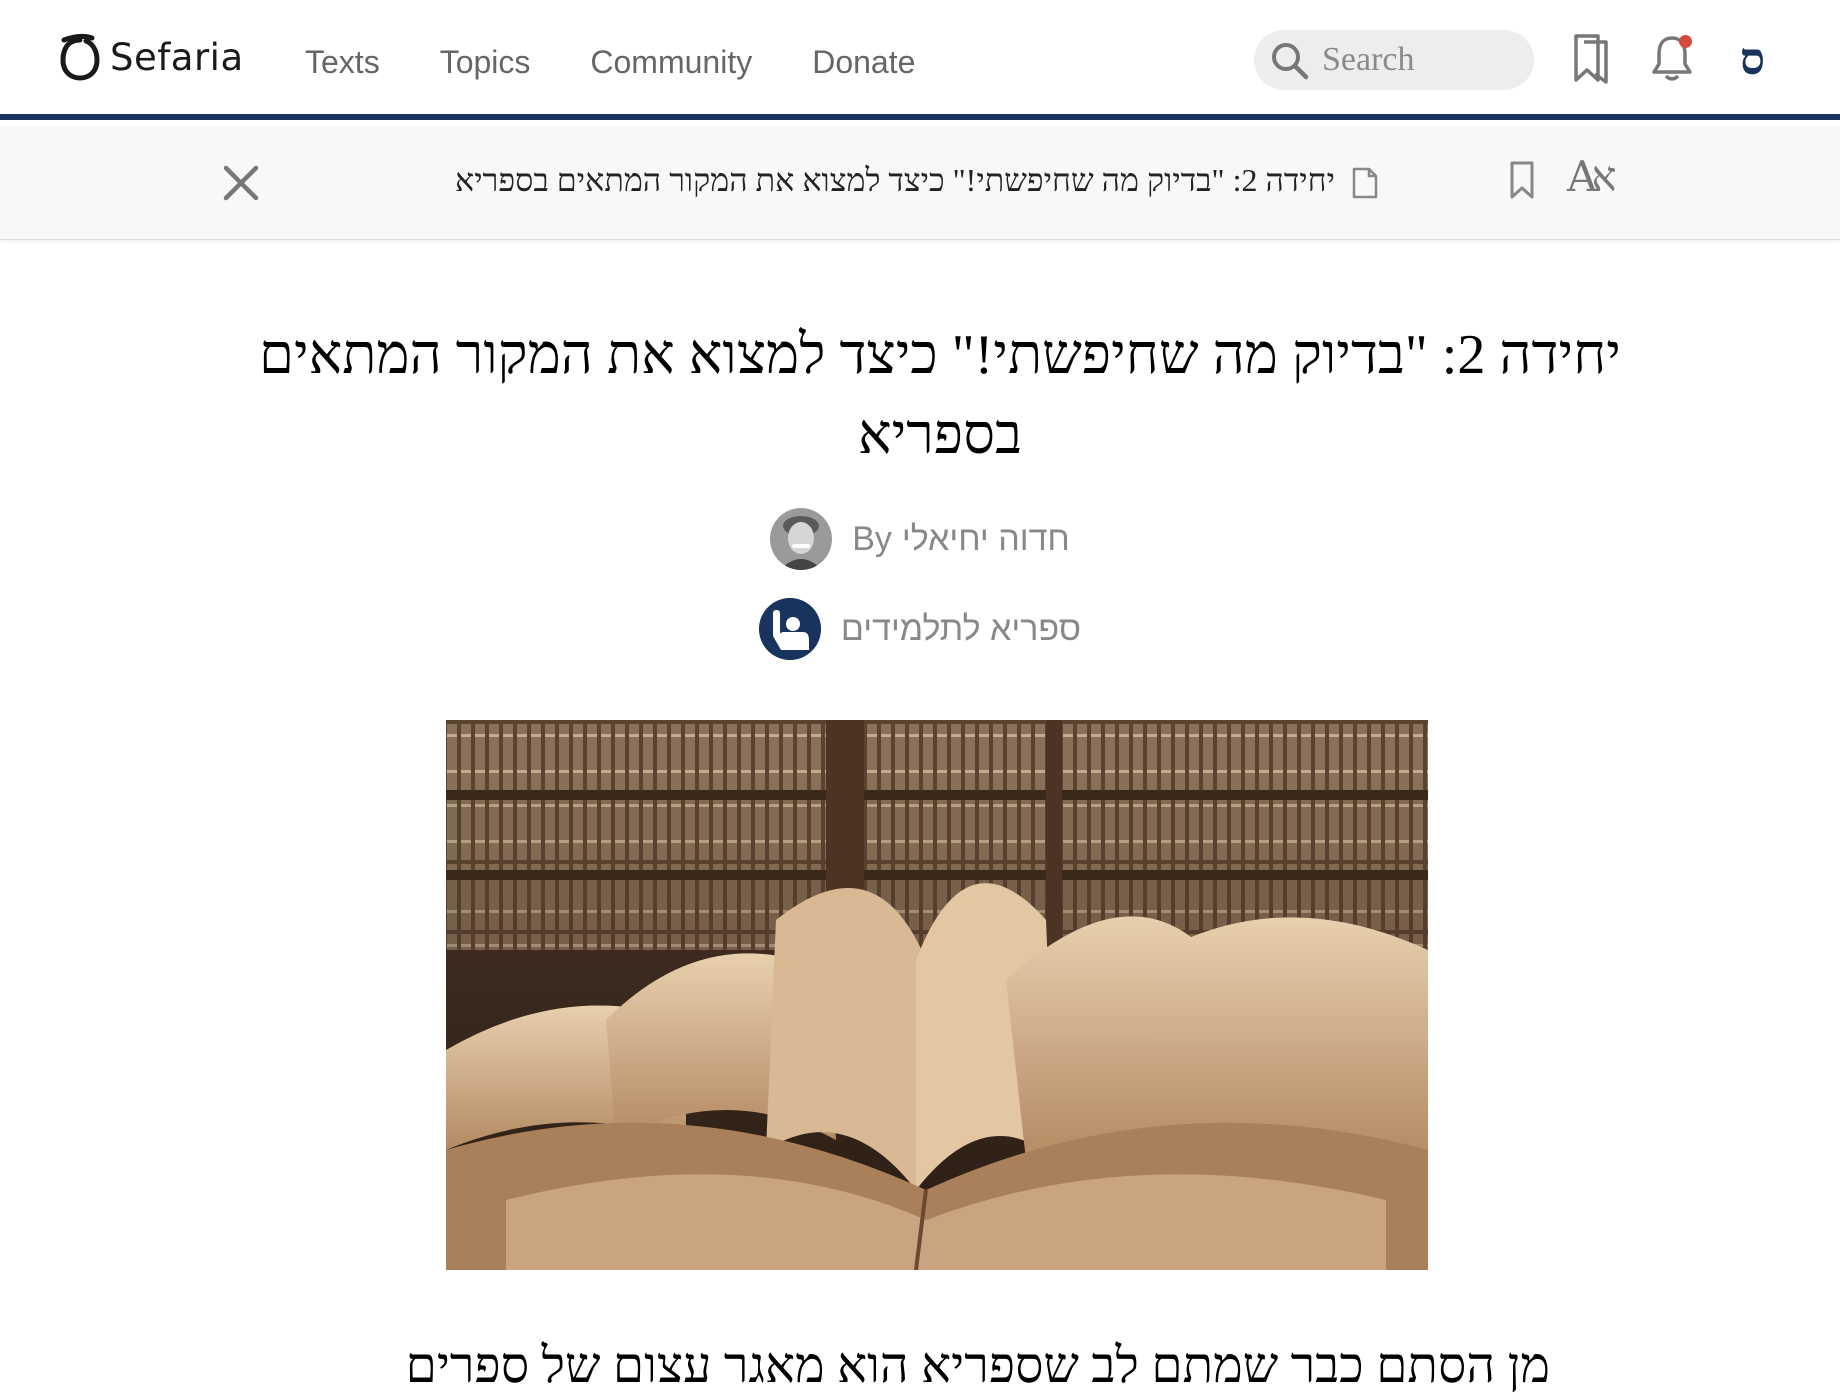 The width and height of the screenshot is (1840, 1400). I want to click on student-hand-raised-icon, so click(789, 629).